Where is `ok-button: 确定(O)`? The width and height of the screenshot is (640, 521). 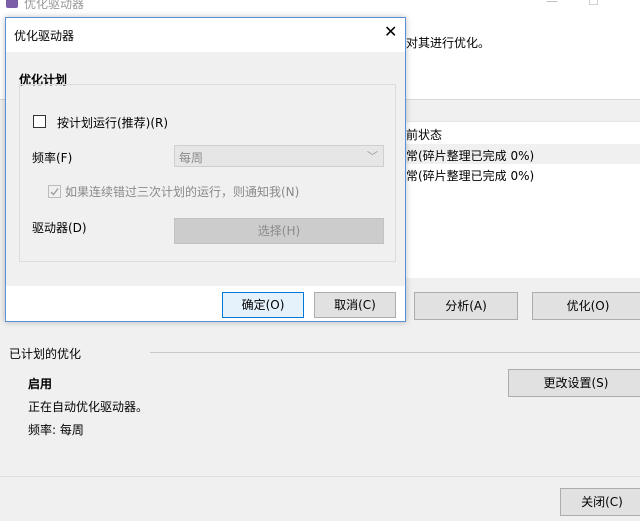 ok-button: 确定(O) is located at coordinates (263, 305).